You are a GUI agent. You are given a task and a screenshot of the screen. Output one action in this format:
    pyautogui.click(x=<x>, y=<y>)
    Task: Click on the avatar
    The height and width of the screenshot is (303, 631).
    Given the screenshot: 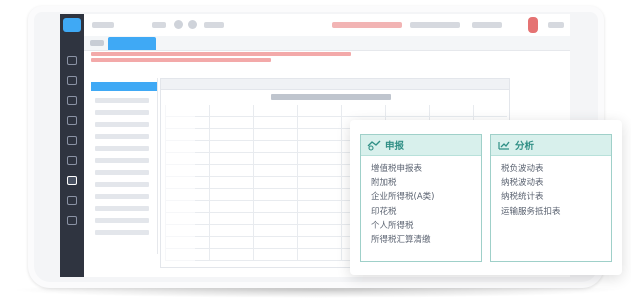 What is the action you would take?
    pyautogui.click(x=533, y=25)
    